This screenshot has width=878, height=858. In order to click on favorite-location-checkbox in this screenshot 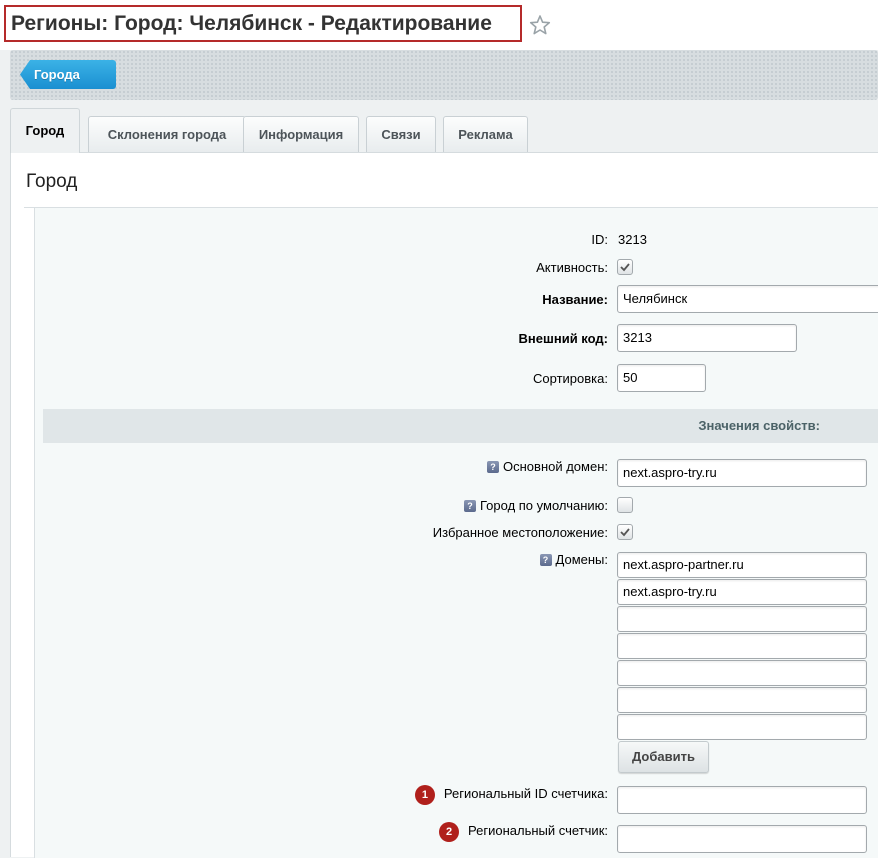, I will do `click(625, 532)`.